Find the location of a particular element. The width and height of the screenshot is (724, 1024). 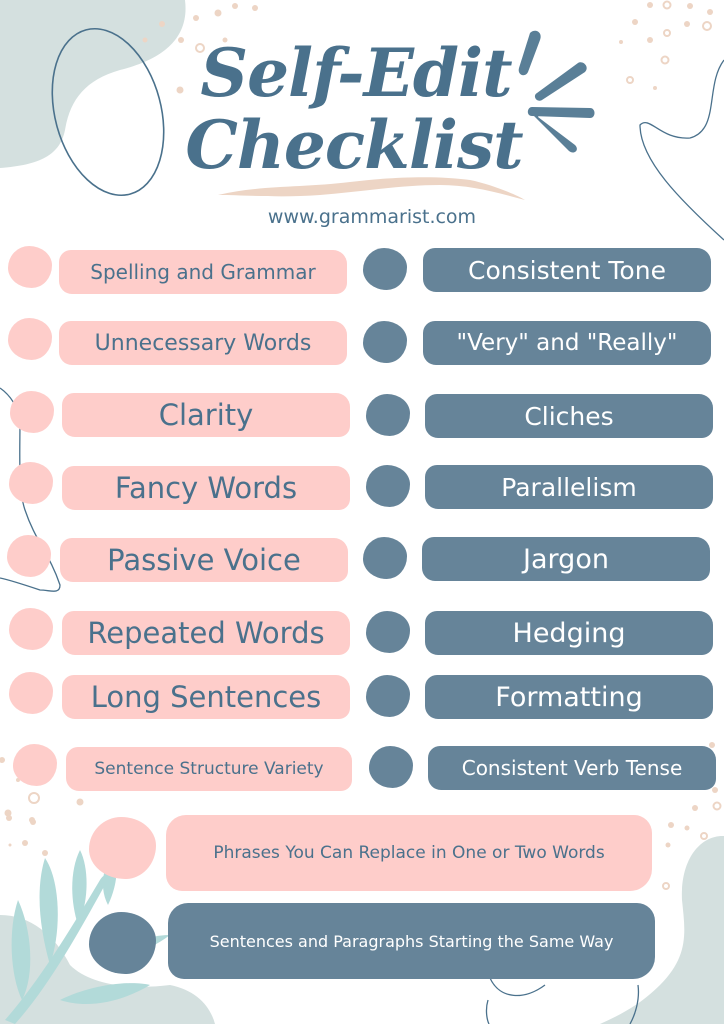

website-url: www.grammarist.com is located at coordinates (362, 217).